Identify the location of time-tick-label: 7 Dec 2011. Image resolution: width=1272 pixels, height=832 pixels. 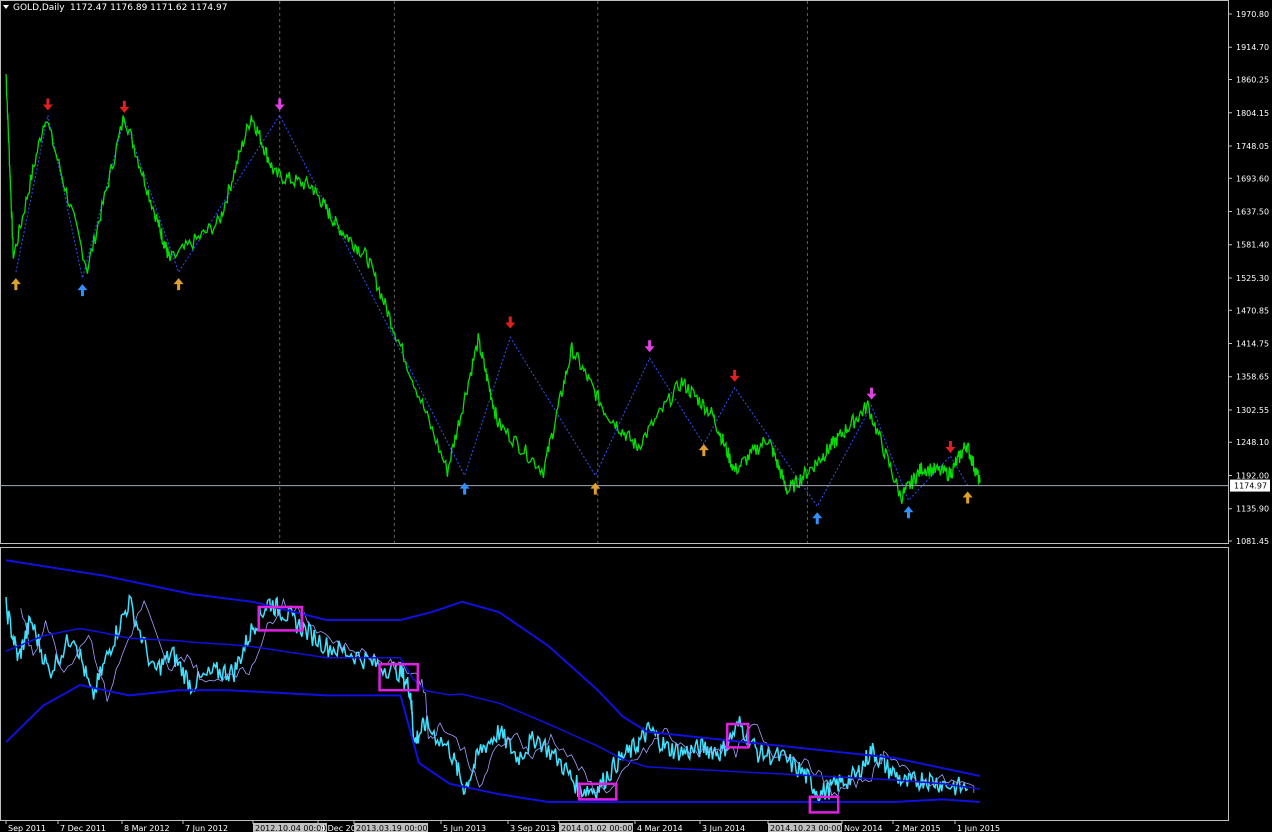
(83, 828).